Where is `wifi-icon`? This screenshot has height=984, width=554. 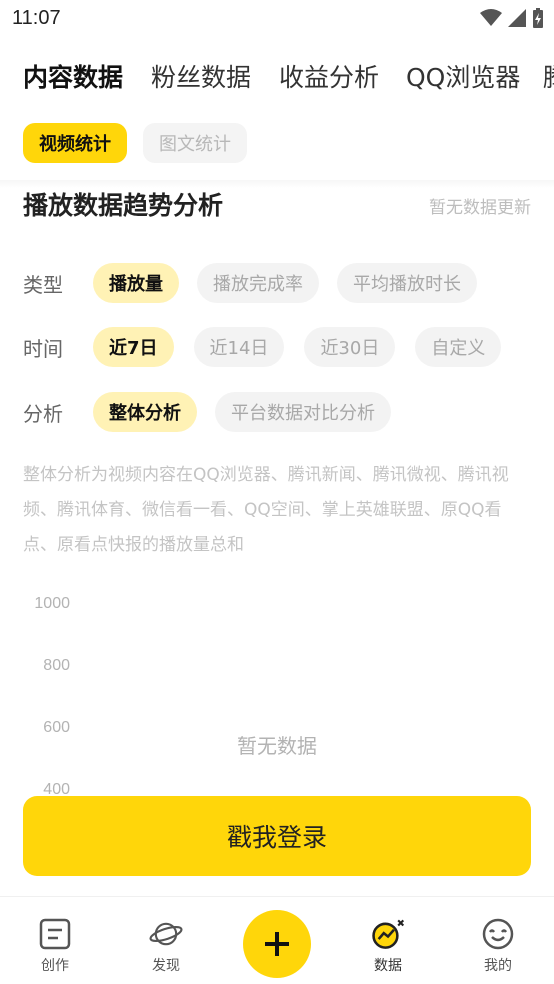
wifi-icon is located at coordinates (491, 17).